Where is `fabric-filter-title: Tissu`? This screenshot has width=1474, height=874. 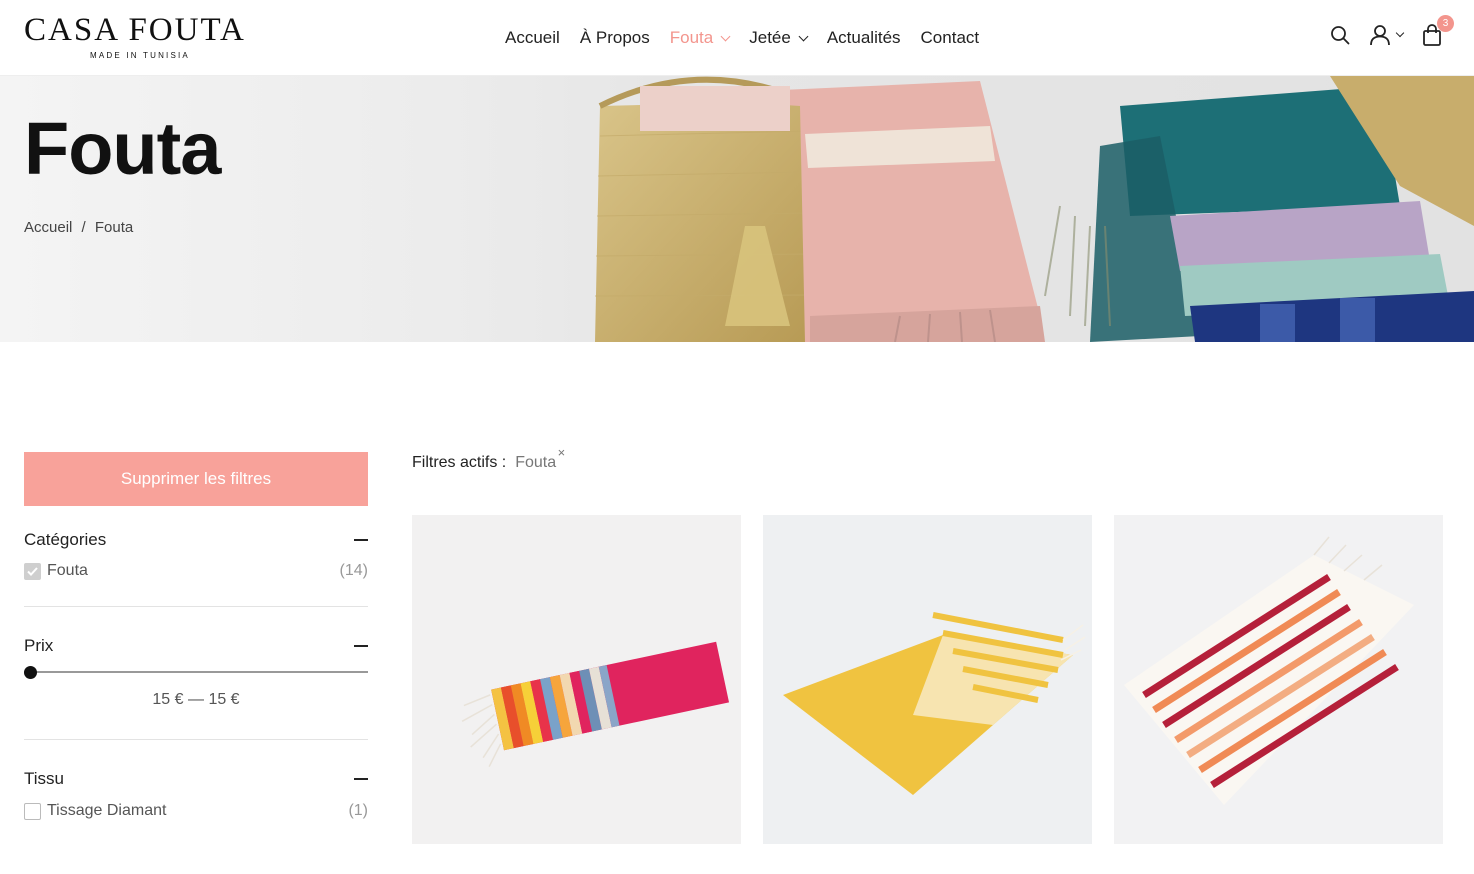 fabric-filter-title: Tissu is located at coordinates (44, 778).